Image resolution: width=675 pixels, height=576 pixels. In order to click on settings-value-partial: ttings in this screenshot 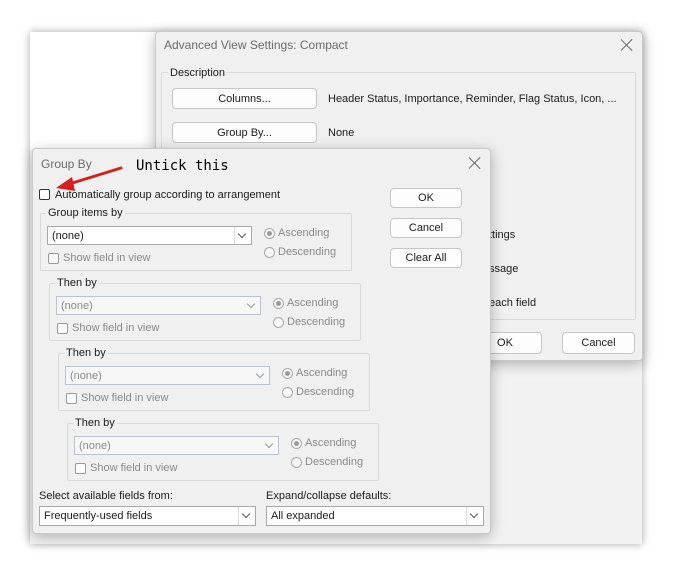, I will do `click(502, 235)`.